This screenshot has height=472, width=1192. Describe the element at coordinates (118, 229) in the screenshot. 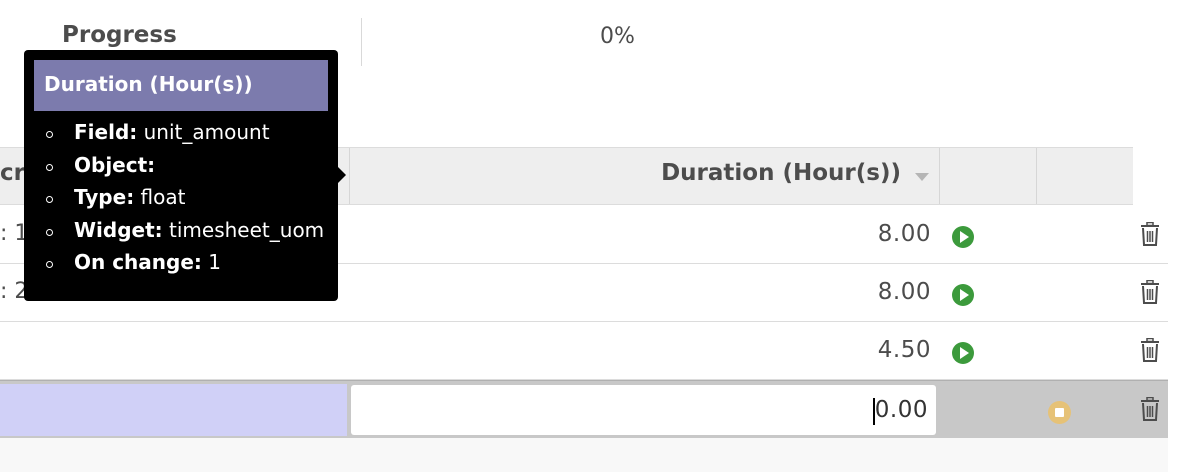

I see `tooltip-key: Widget:` at that location.